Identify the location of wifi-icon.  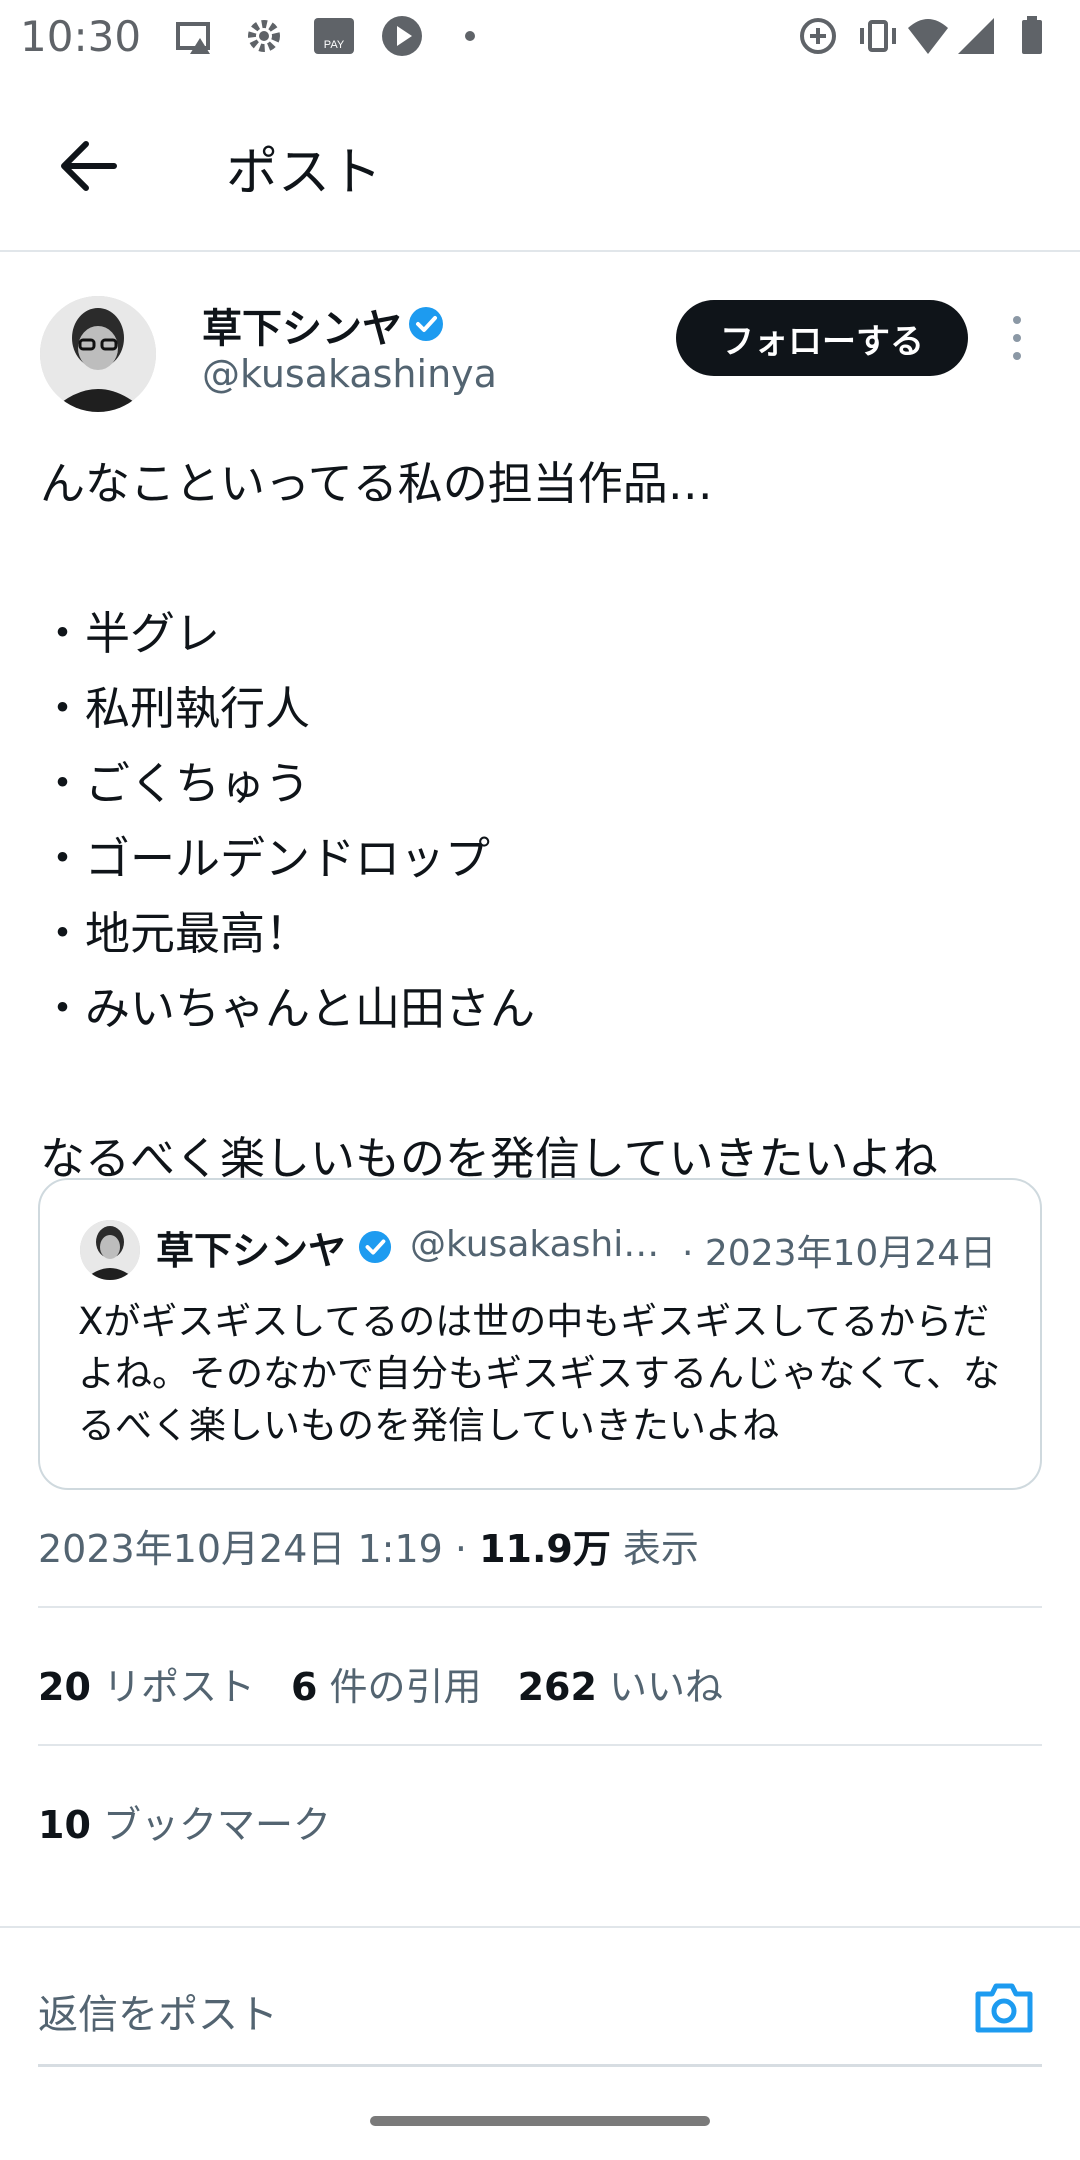
(928, 36).